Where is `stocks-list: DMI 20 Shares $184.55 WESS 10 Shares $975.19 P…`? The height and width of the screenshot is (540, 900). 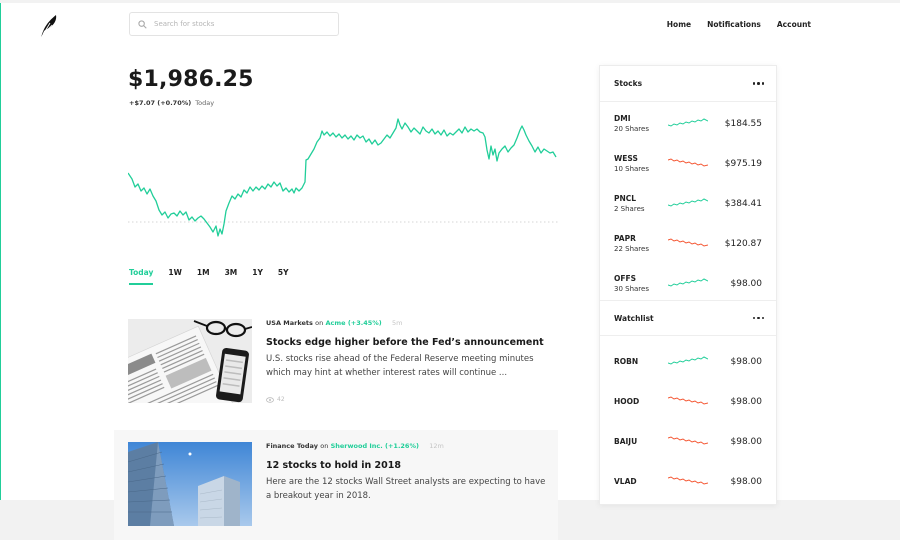 stocks-list: DMI 20 Shares $184.55 WESS 10 Shares $975.19 P… is located at coordinates (688, 201).